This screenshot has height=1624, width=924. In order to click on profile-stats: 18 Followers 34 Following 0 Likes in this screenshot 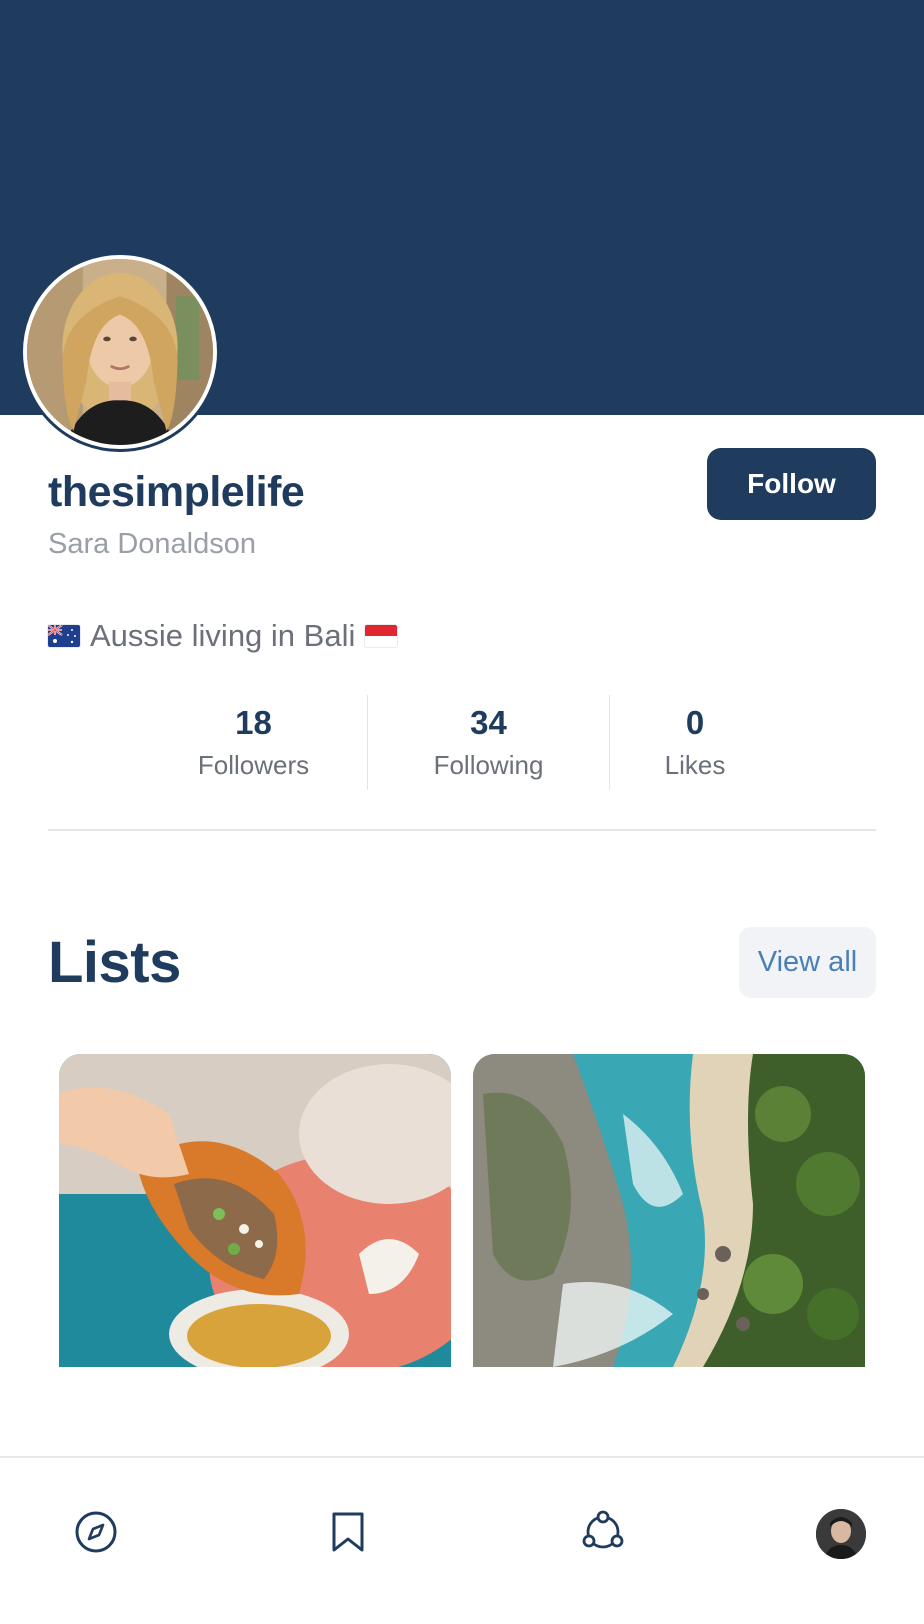, I will do `click(460, 742)`.